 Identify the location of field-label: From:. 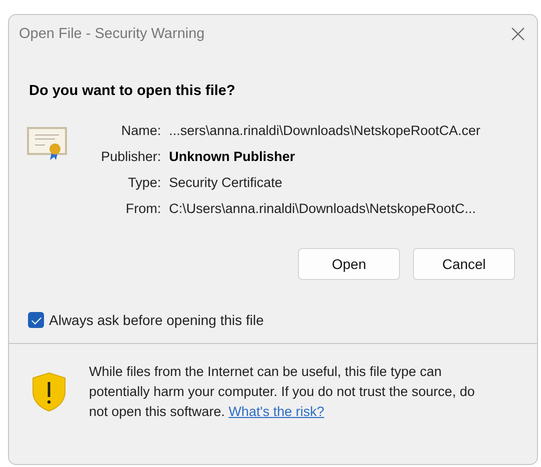
(142, 208).